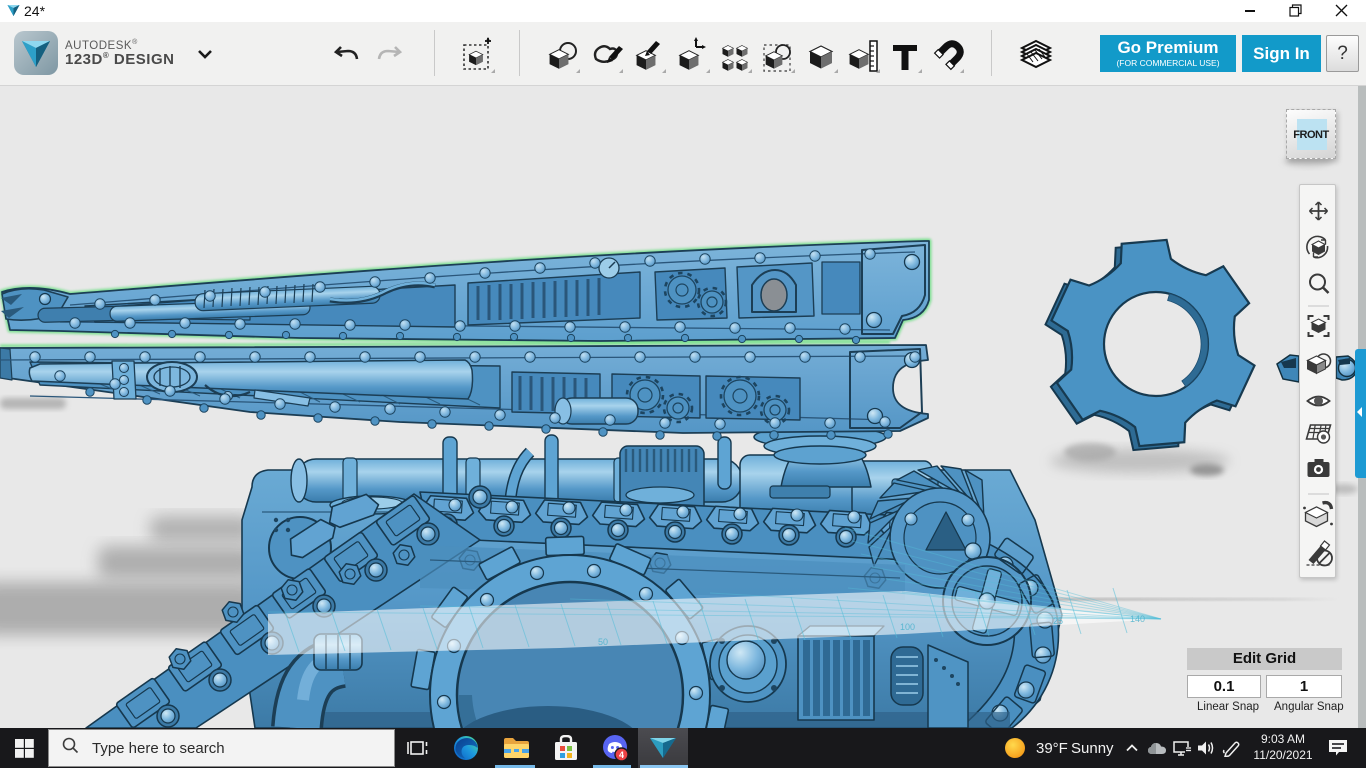 This screenshot has height=768, width=1366. What do you see at coordinates (1058, 621) in the screenshot?
I see `svg-text: 25` at bounding box center [1058, 621].